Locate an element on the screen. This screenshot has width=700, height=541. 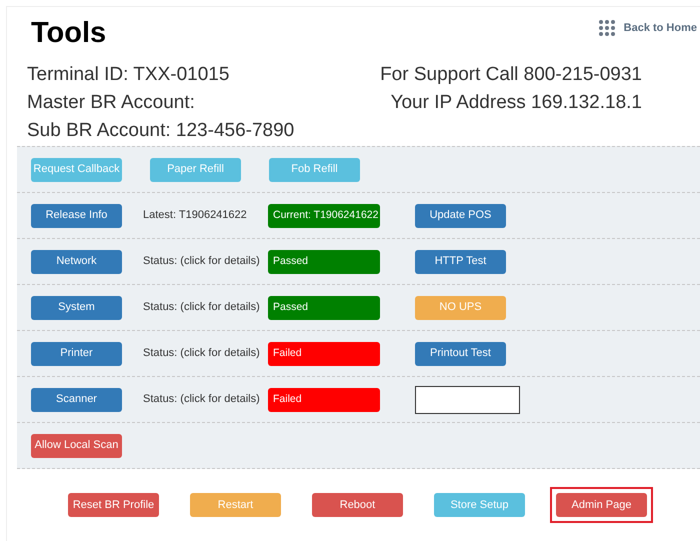
page-title: Tools is located at coordinates (68, 33).